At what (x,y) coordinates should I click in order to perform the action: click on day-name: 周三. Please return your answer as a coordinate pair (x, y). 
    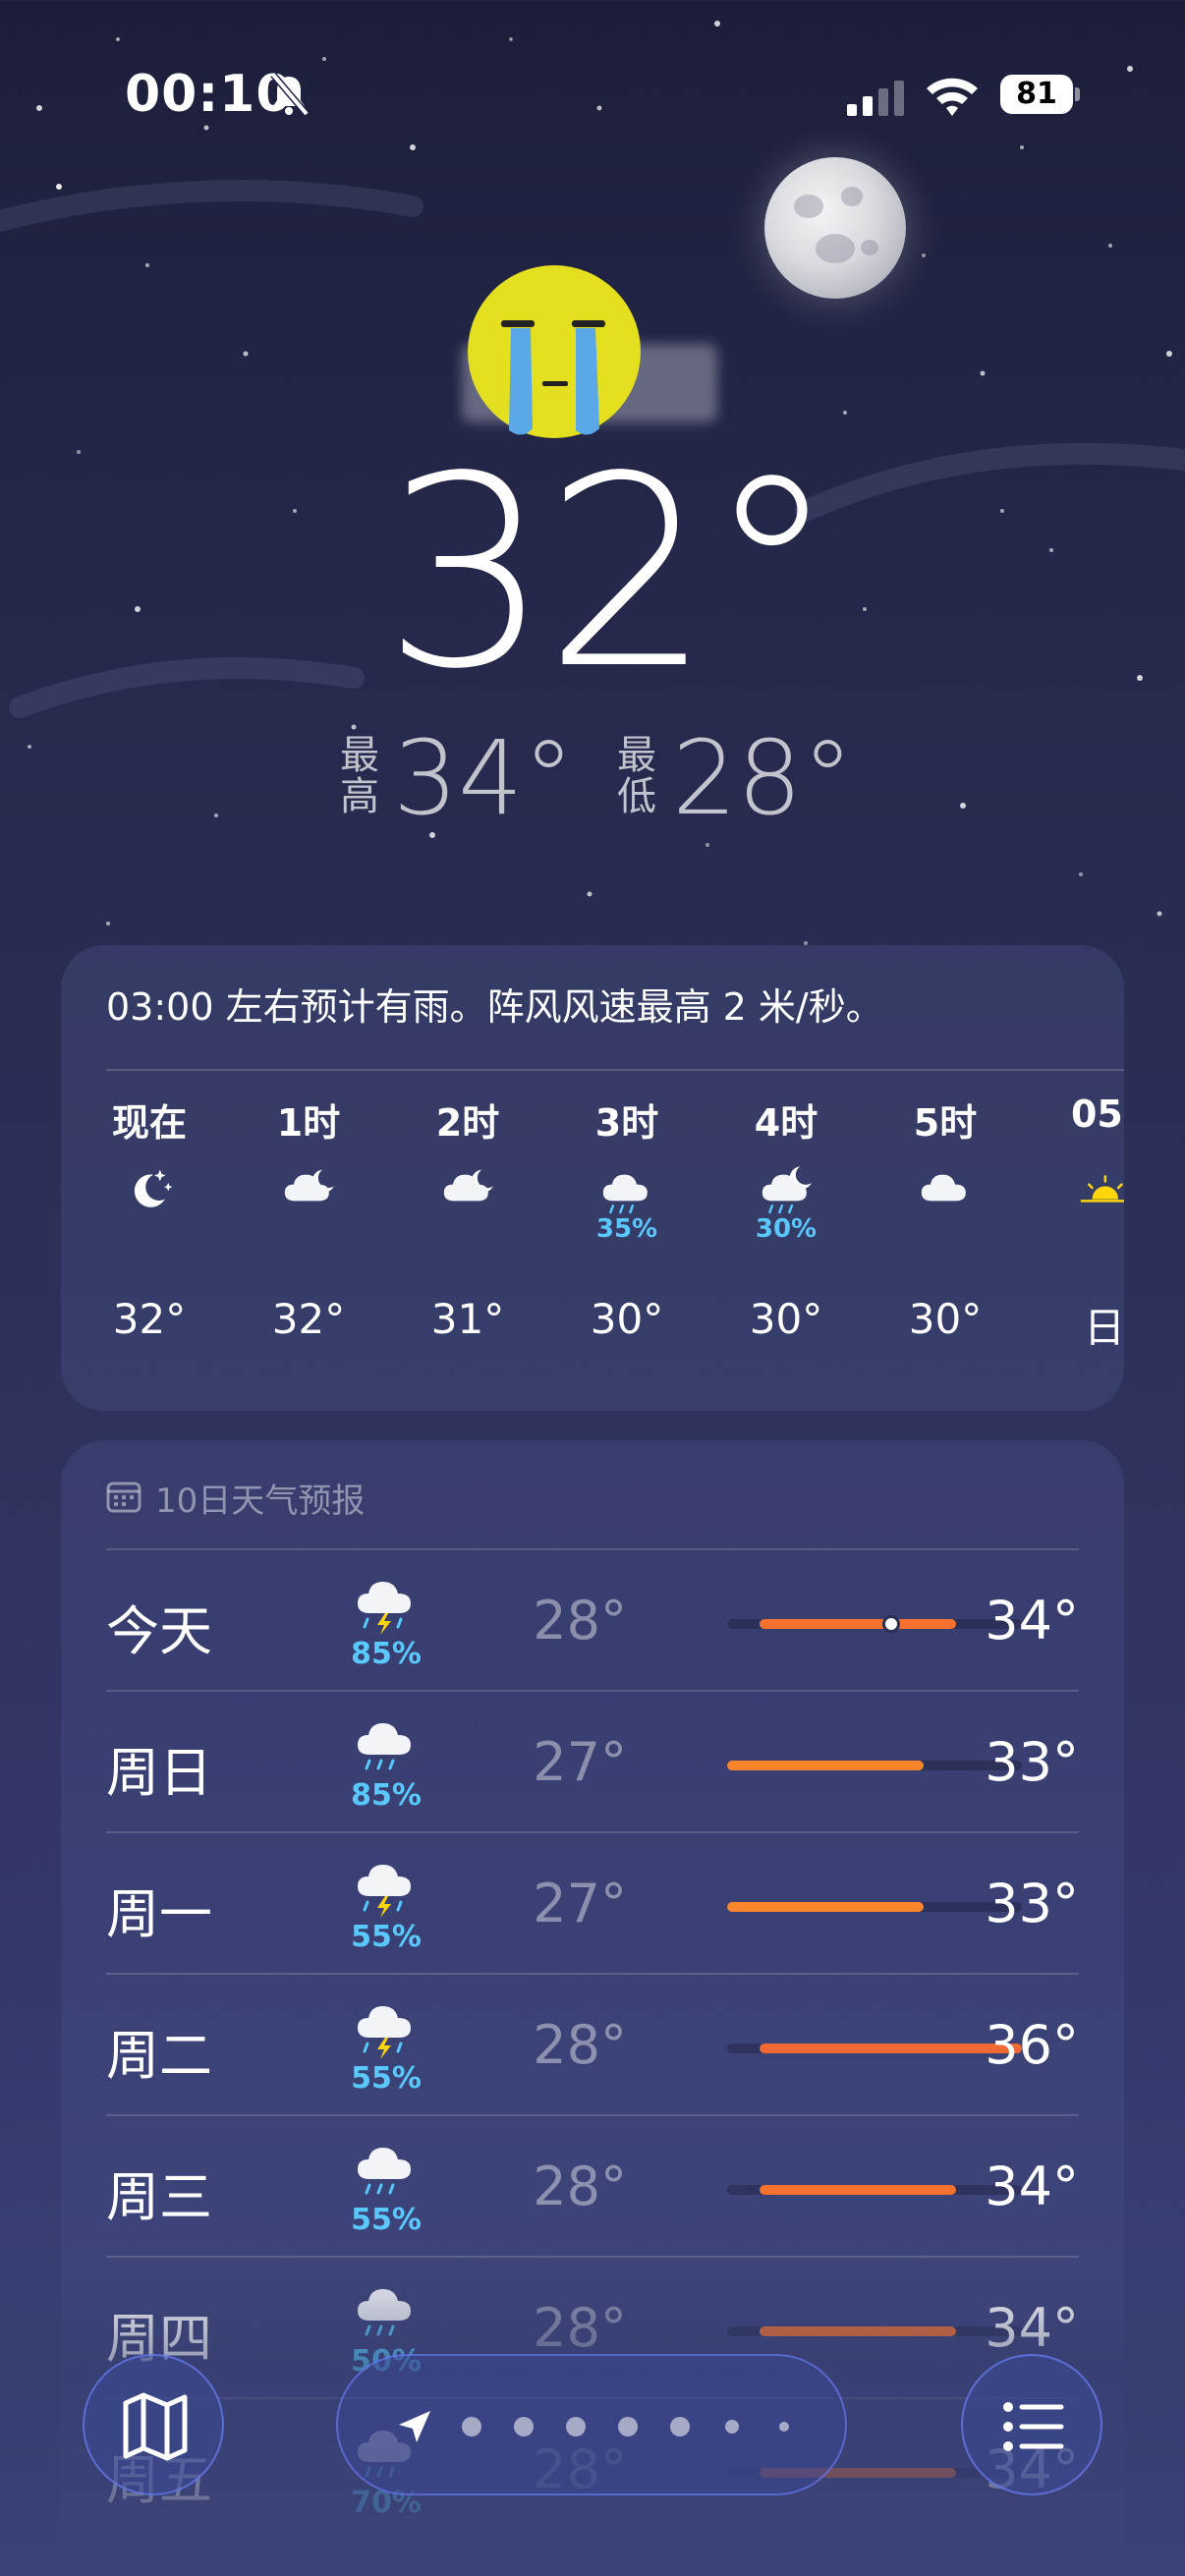
    Looking at the image, I should click on (159, 2197).